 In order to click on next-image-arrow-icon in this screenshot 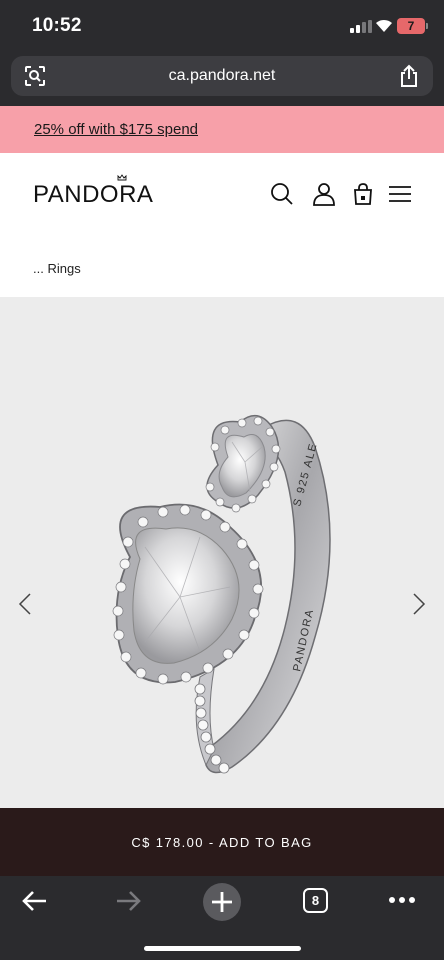, I will do `click(419, 604)`.